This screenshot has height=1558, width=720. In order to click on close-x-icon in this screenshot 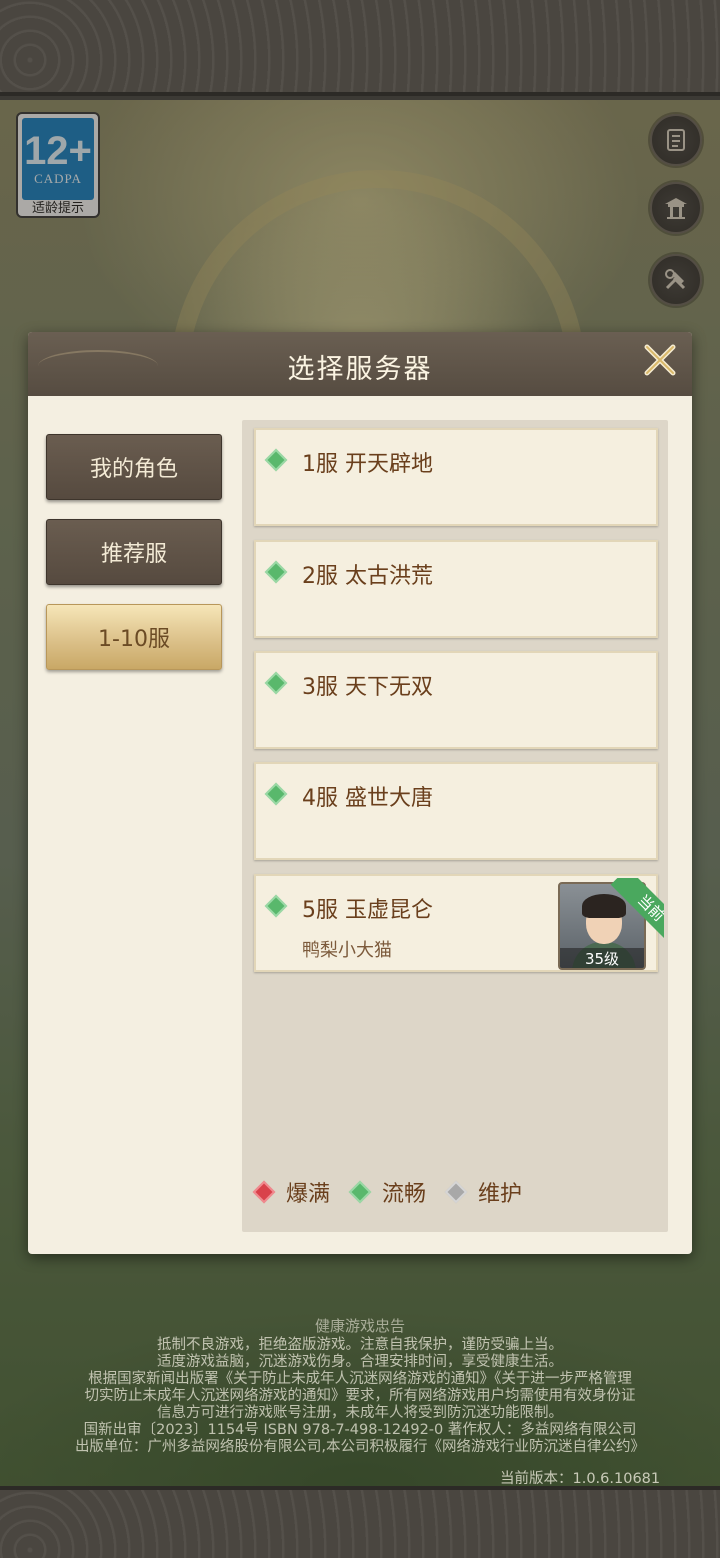, I will do `click(660, 360)`.